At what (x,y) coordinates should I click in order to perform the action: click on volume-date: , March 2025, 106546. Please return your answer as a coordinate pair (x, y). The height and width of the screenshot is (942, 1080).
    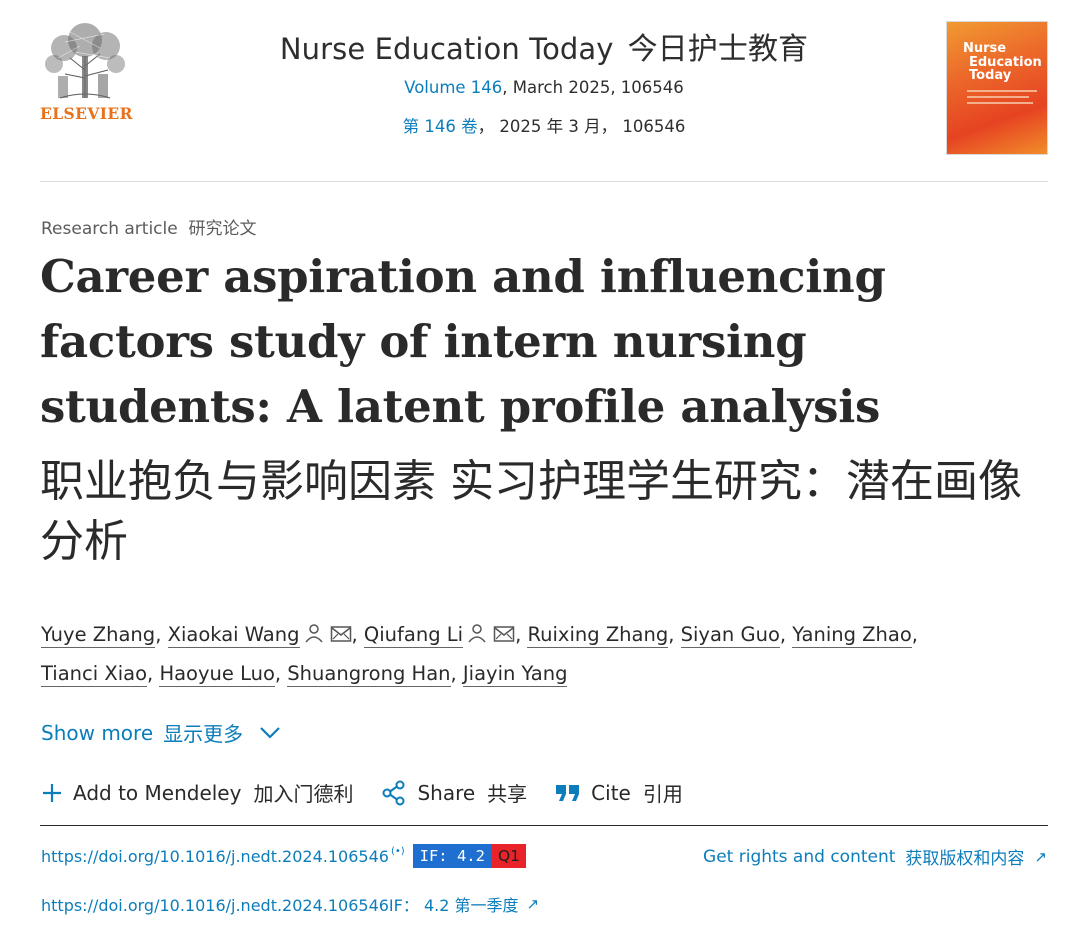
    Looking at the image, I should click on (593, 87).